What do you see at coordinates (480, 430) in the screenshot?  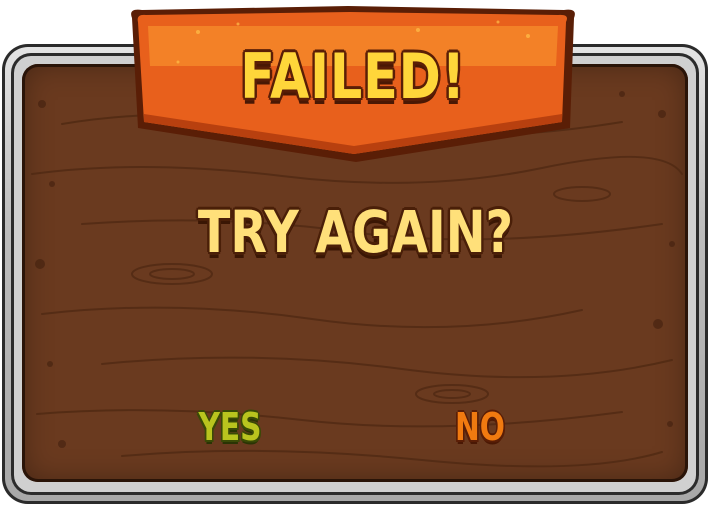 I see `no-button: NO` at bounding box center [480, 430].